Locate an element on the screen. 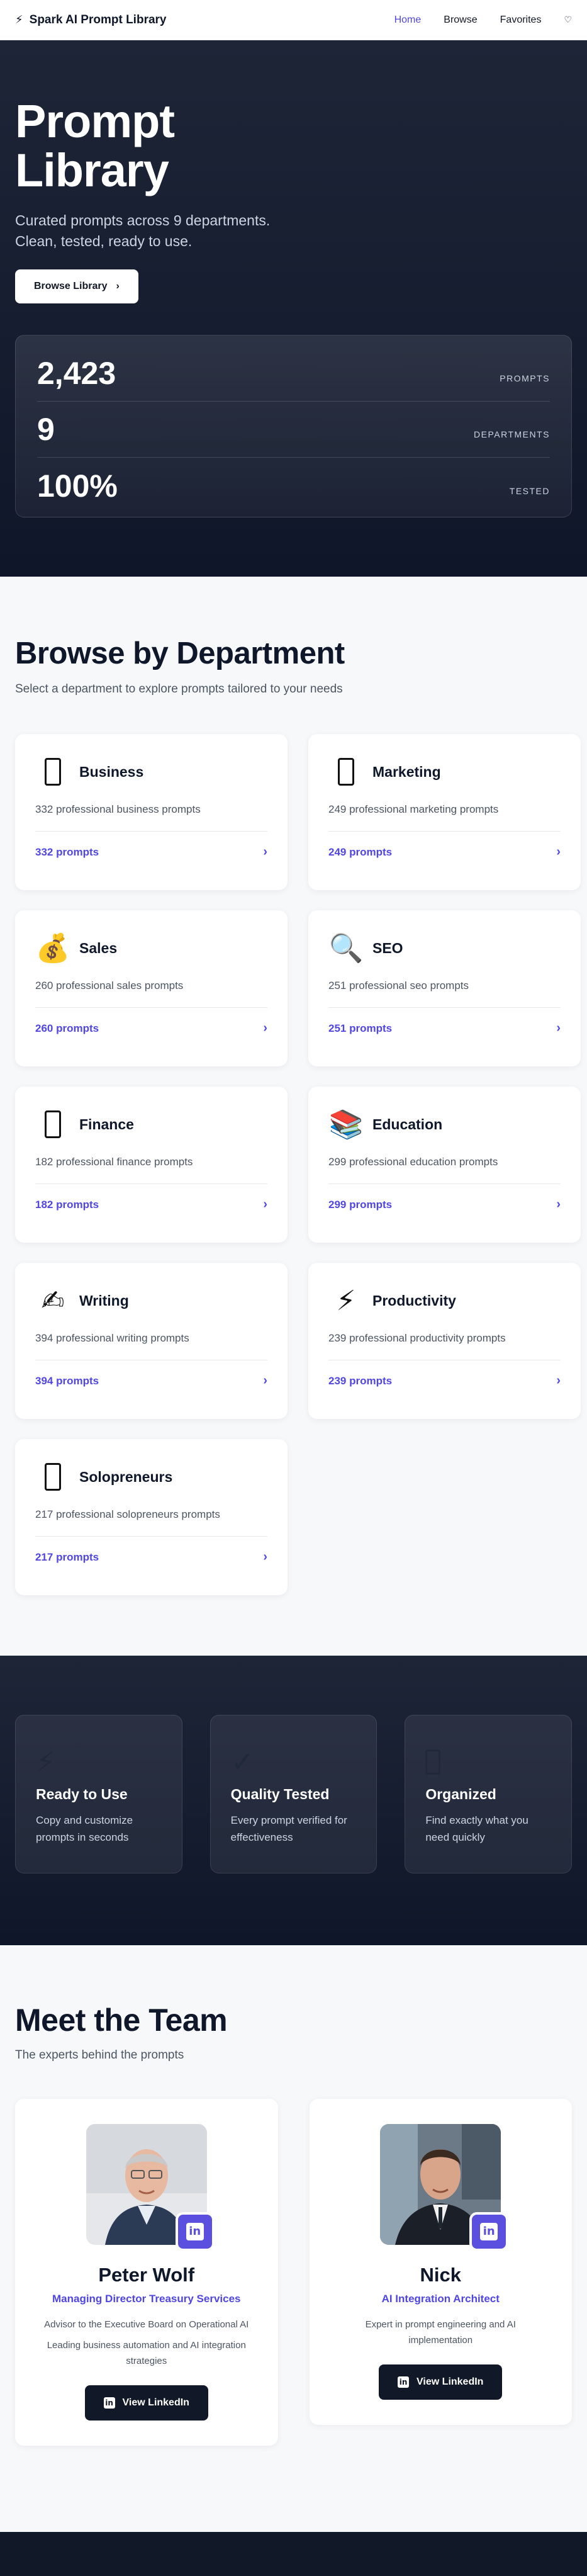 Image resolution: width=587 pixels, height=2576 pixels. card-header: Finance is located at coordinates (151, 1124).